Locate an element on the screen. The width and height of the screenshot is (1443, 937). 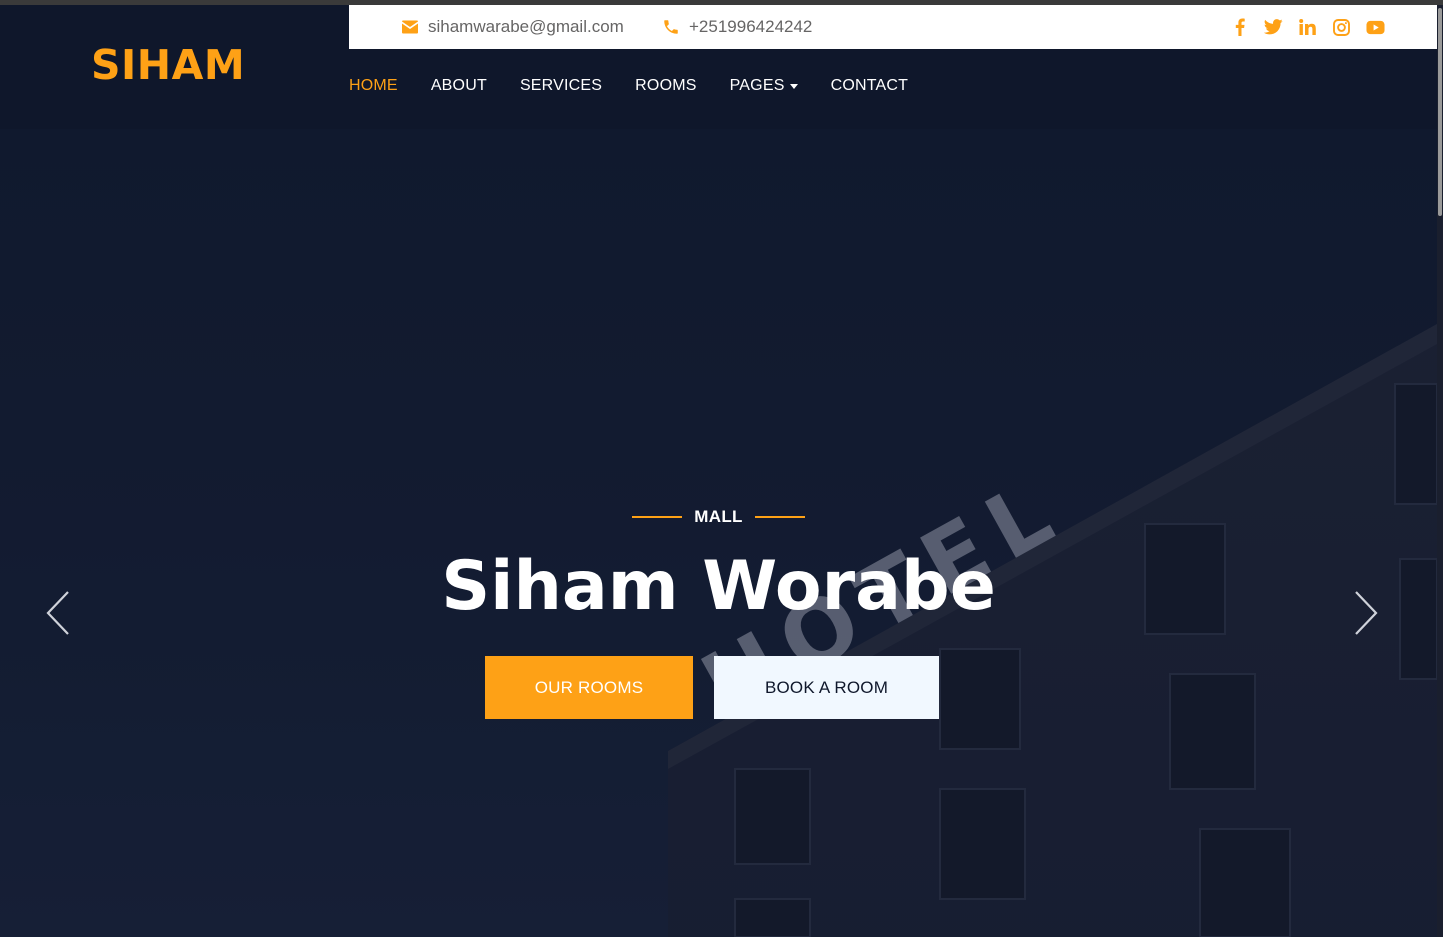
nav-contact: CONTACT is located at coordinates (870, 86).